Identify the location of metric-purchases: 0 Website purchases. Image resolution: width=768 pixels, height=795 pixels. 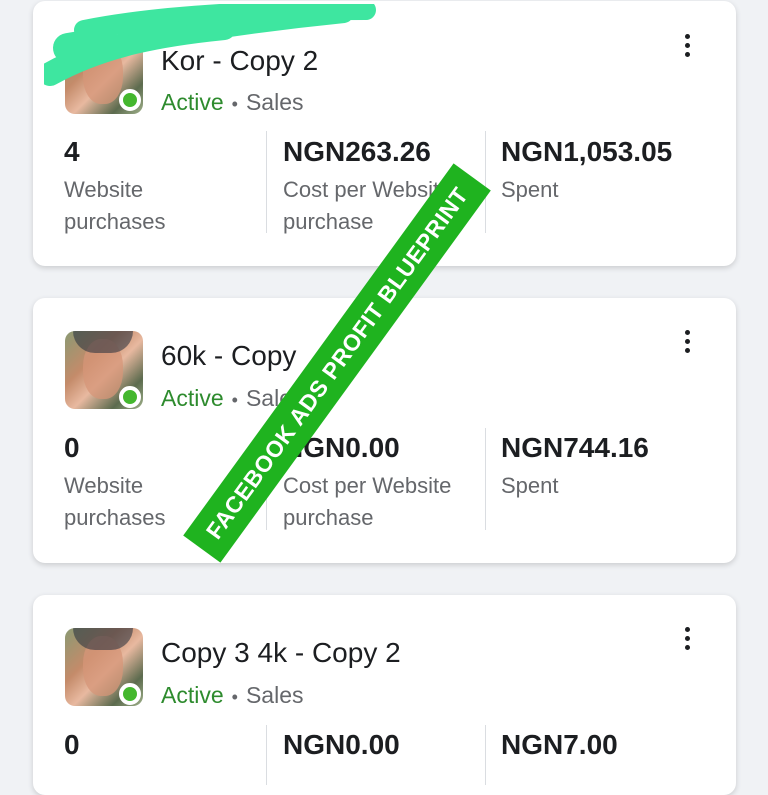
(115, 483).